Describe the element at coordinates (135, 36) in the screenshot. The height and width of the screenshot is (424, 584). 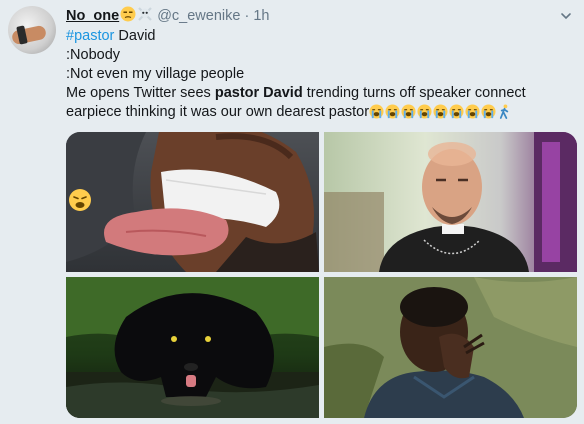
I see `line-1-rest: David` at that location.